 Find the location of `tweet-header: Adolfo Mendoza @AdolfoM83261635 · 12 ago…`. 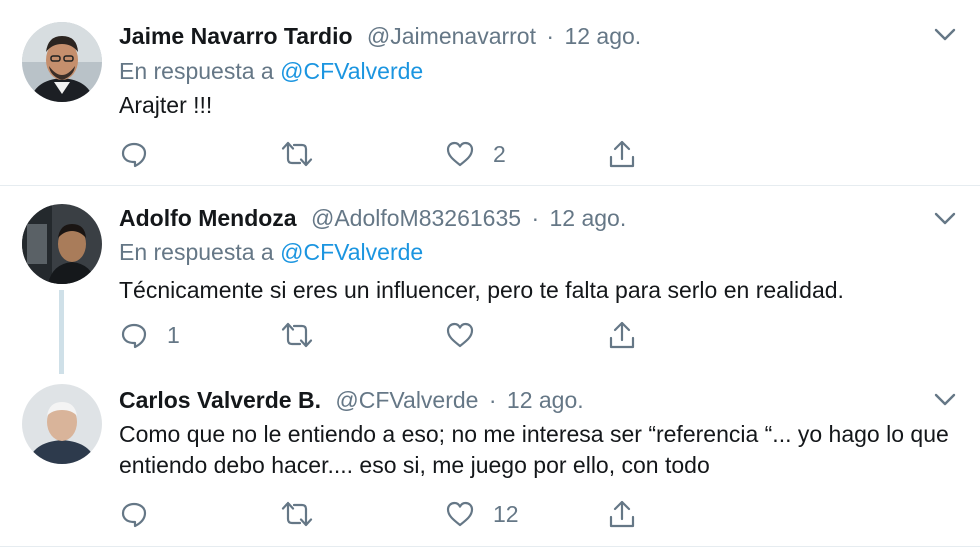

tweet-header: Adolfo Mendoza @AdolfoM83261635 · 12 ago… is located at coordinates (372, 218).